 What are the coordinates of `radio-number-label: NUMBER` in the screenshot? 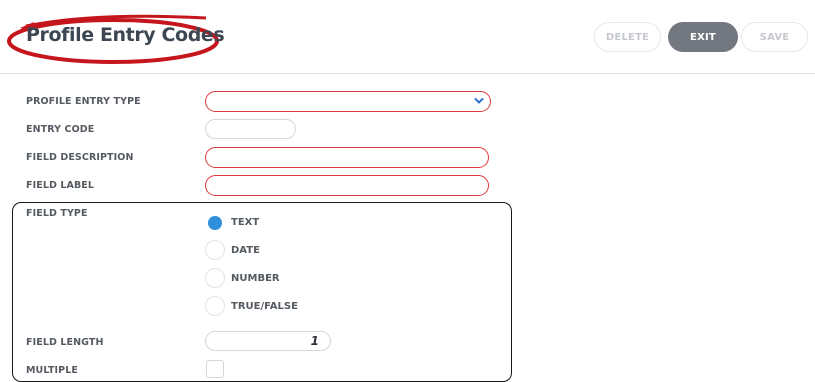 It's located at (255, 278).